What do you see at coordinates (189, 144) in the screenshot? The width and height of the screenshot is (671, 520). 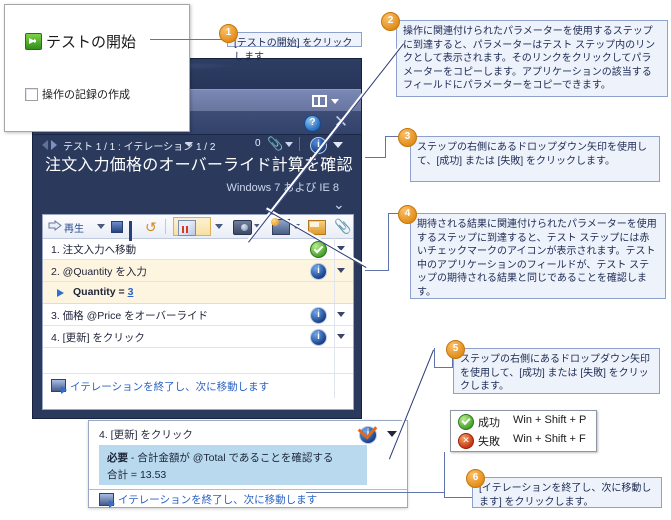 I see `iteration-chevron-down-icon` at bounding box center [189, 144].